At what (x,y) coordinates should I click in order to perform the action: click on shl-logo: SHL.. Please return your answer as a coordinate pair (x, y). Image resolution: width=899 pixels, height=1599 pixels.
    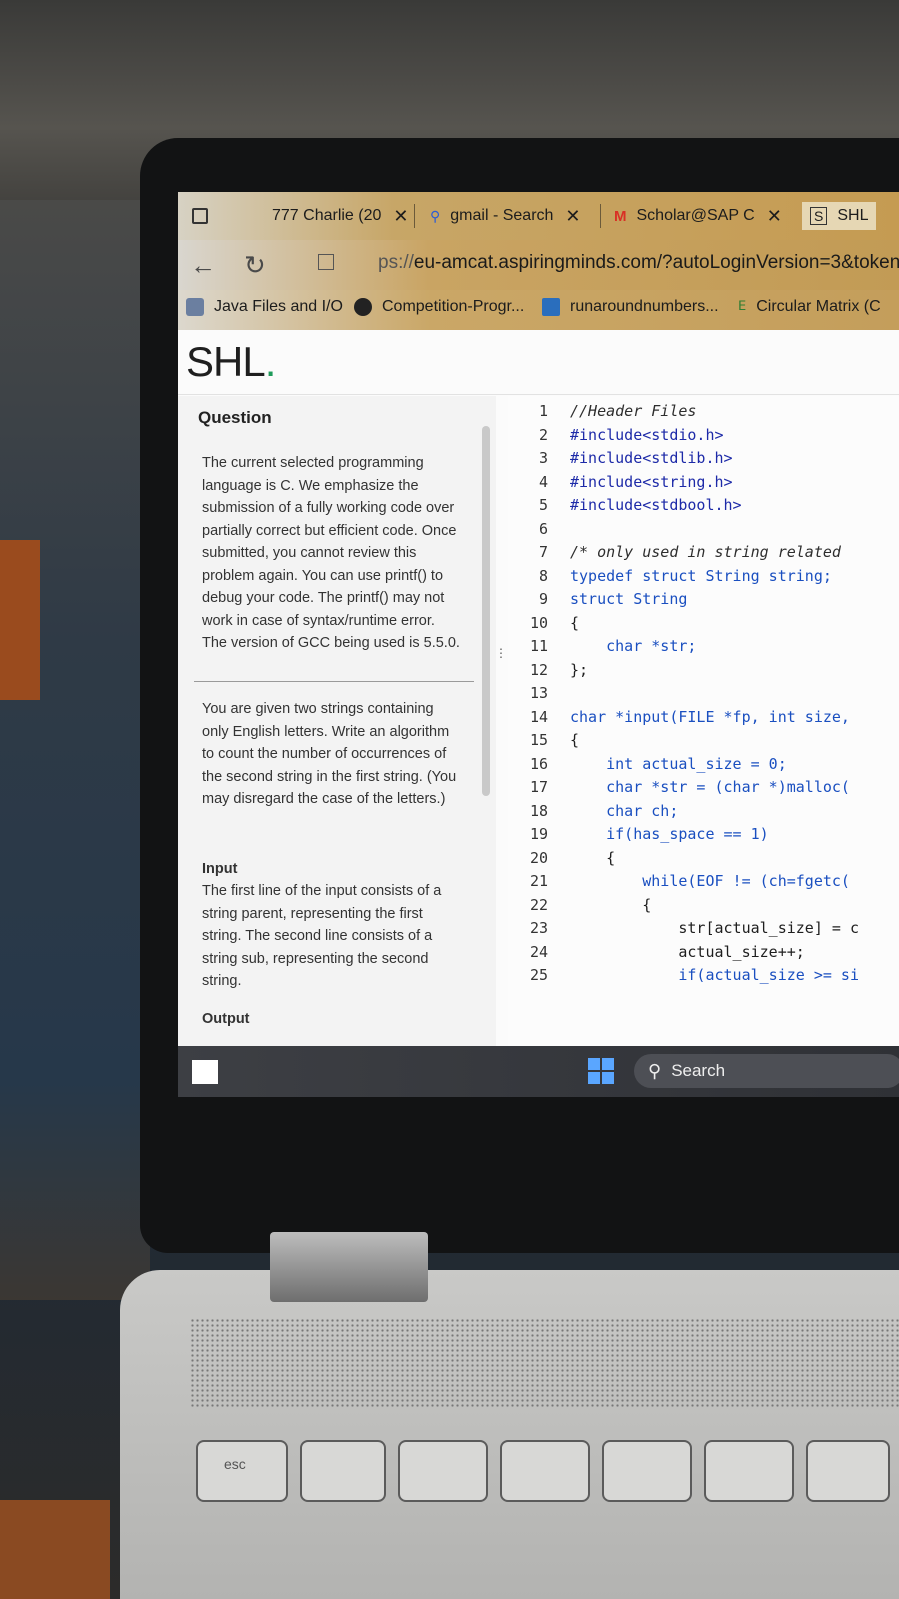
    Looking at the image, I should click on (231, 361).